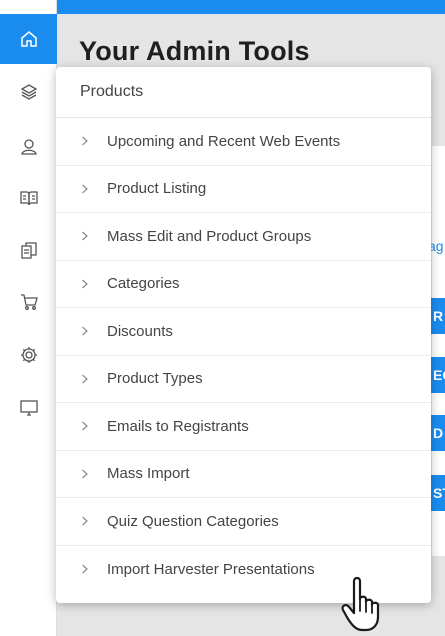  Describe the element at coordinates (243, 92) in the screenshot. I see `menu-header: Products` at that location.